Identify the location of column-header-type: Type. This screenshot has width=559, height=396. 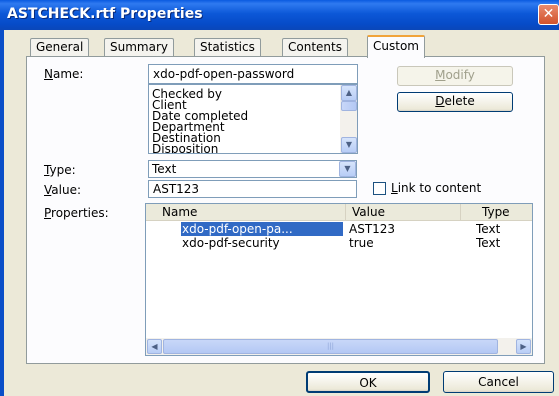
(496, 212).